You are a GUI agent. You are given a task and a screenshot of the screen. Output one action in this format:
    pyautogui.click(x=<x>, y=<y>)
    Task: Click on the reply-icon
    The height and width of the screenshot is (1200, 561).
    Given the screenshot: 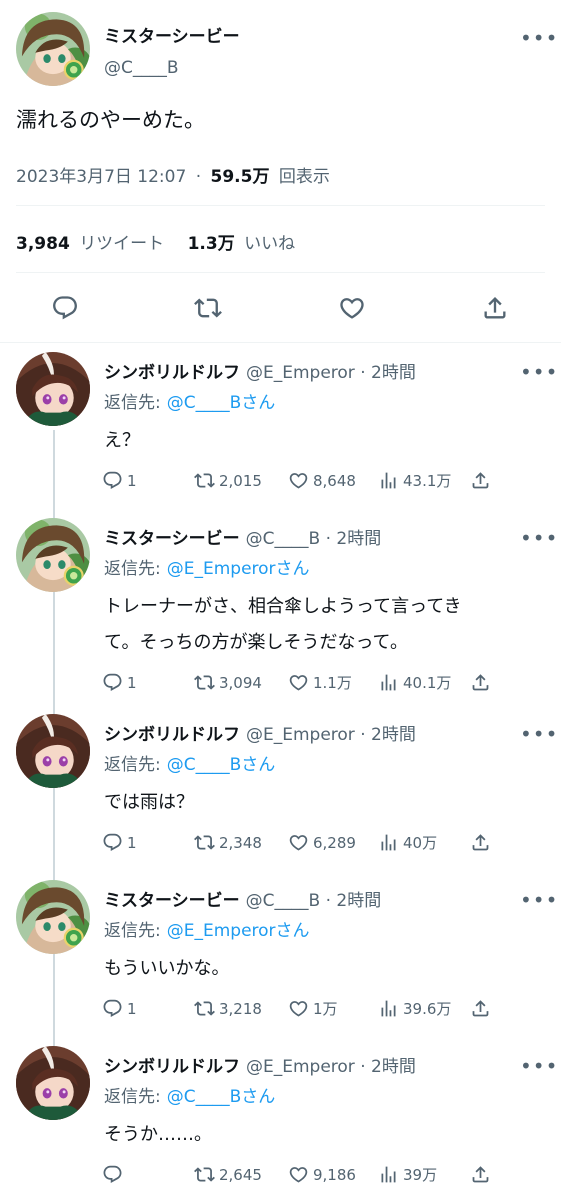 What is the action you would take?
    pyautogui.click(x=112, y=842)
    